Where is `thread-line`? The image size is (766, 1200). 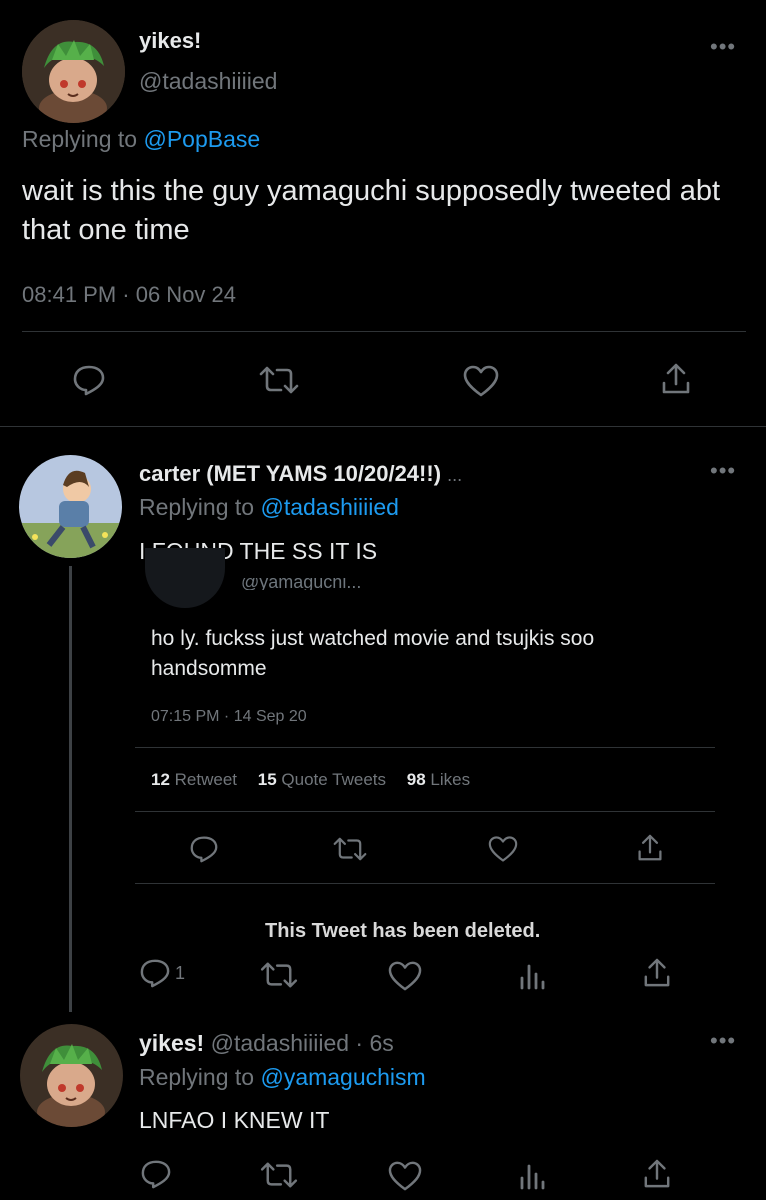
thread-line is located at coordinates (70, 789).